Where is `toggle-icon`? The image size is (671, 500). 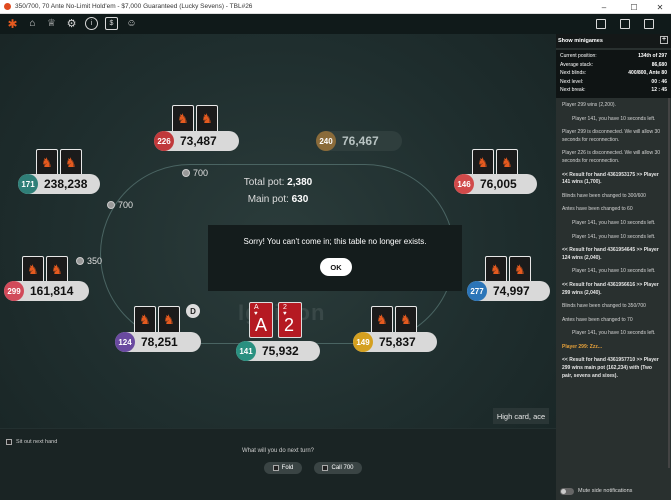
toggle-icon is located at coordinates (567, 491).